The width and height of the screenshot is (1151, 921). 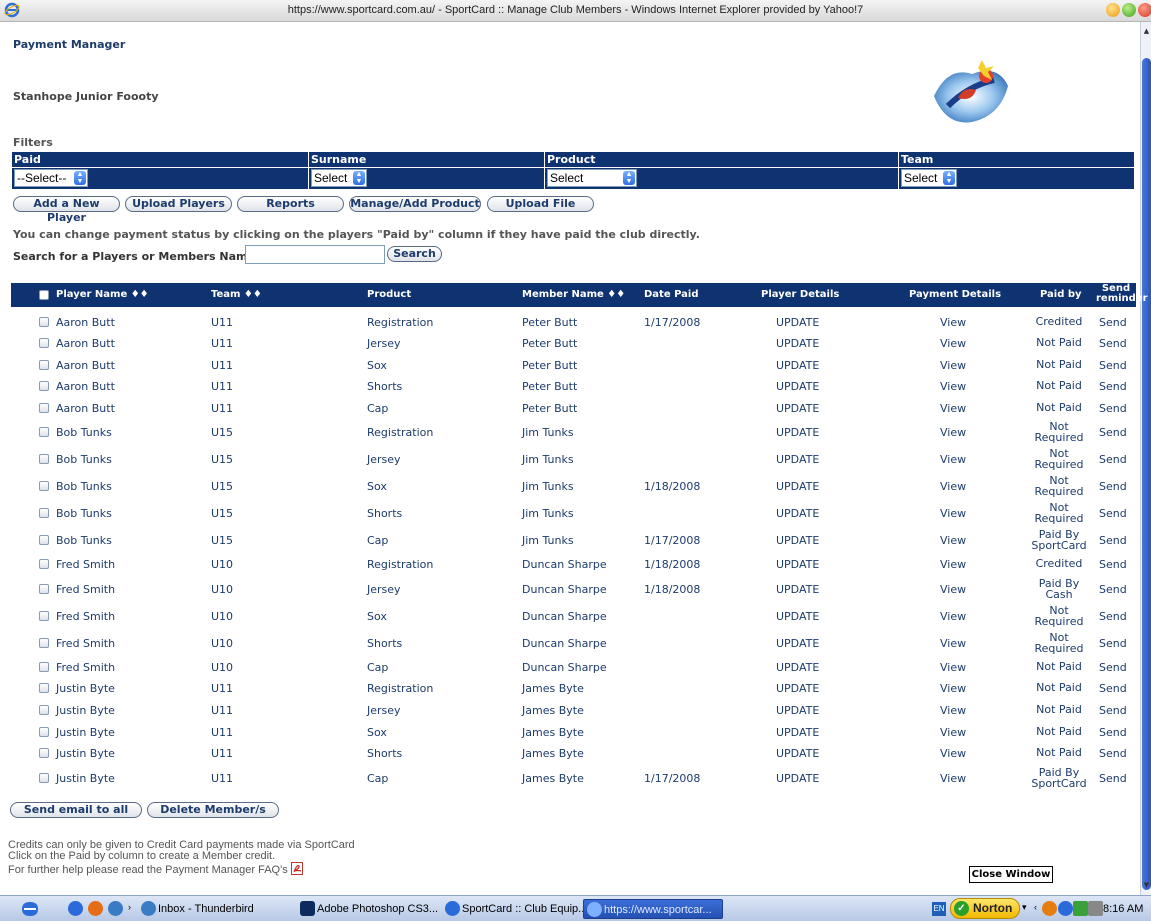 What do you see at coordinates (339, 178) in the screenshot?
I see `surname-select: Select ▲ ▼` at bounding box center [339, 178].